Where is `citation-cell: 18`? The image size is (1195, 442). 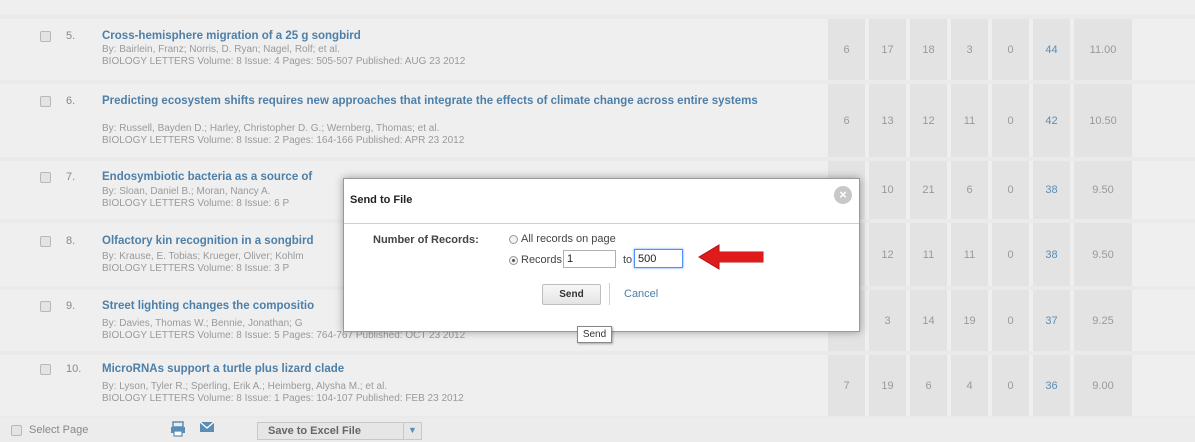
citation-cell: 18 is located at coordinates (927, 49).